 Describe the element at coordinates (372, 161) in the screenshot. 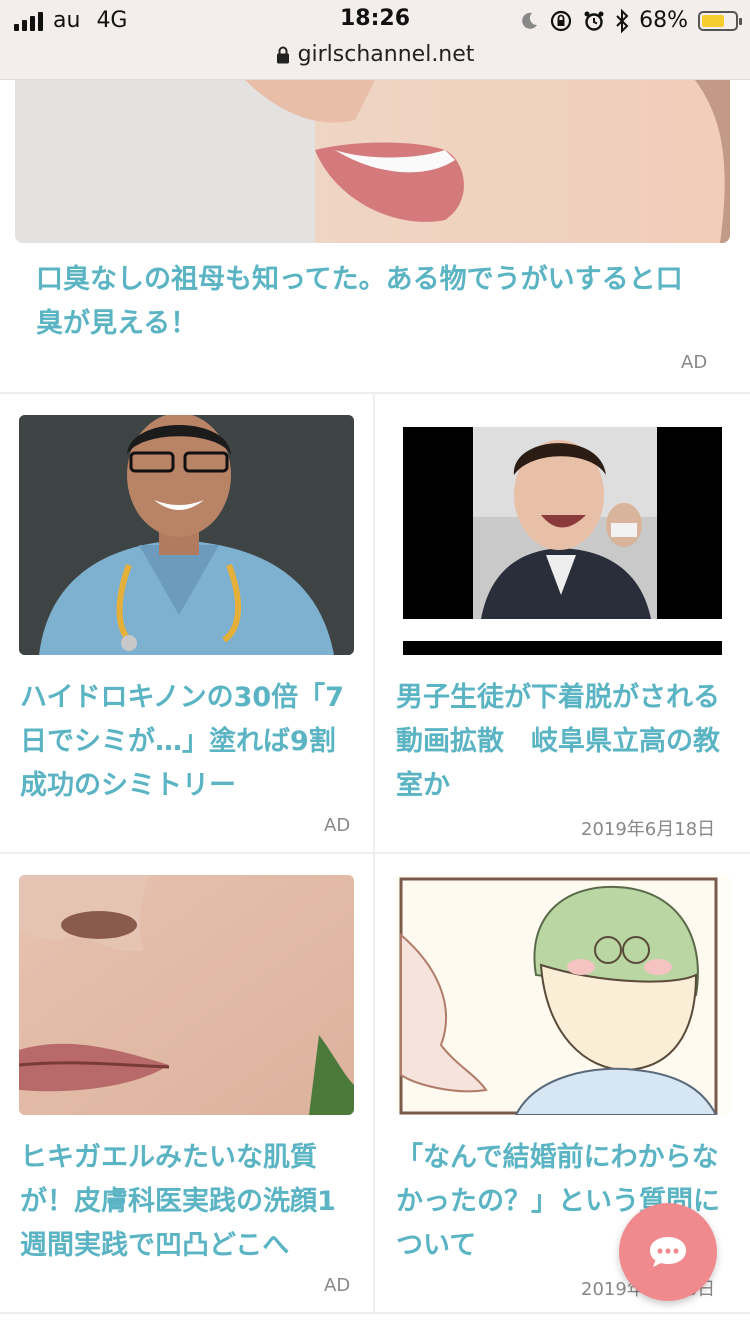

I see `top-article-image` at that location.